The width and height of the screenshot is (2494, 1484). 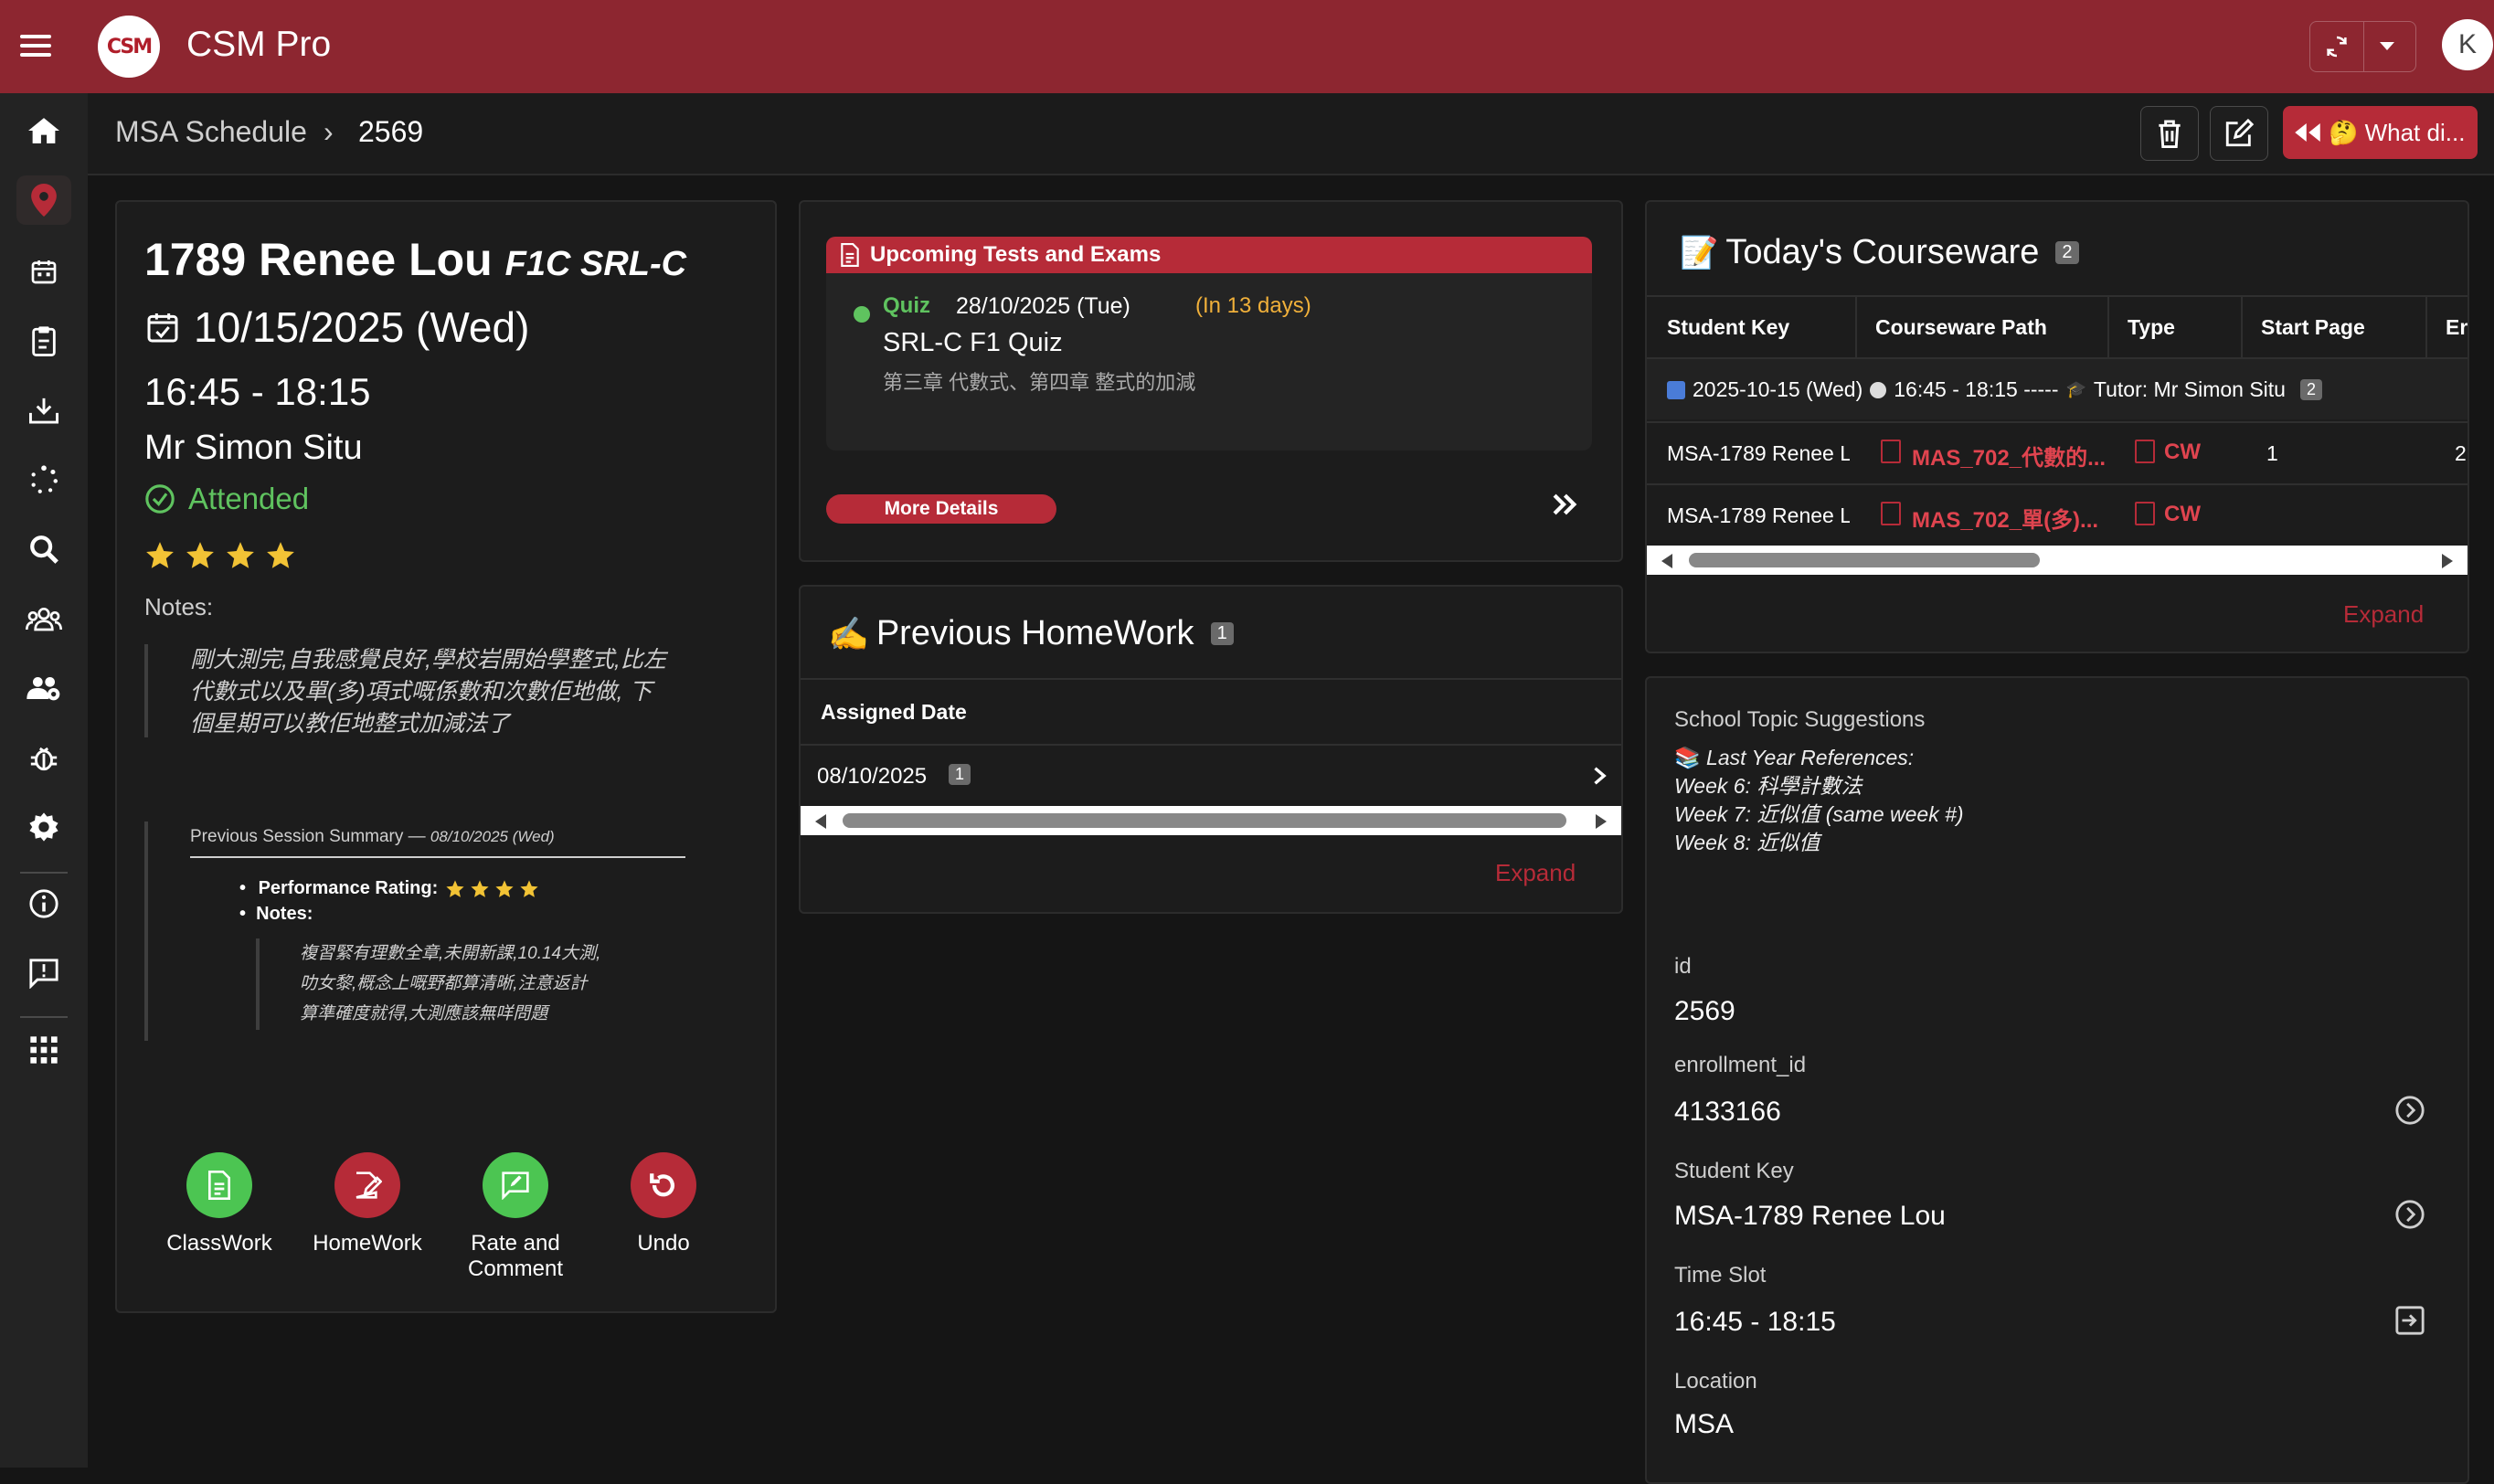 I want to click on refresh-icon, so click(x=2336, y=46).